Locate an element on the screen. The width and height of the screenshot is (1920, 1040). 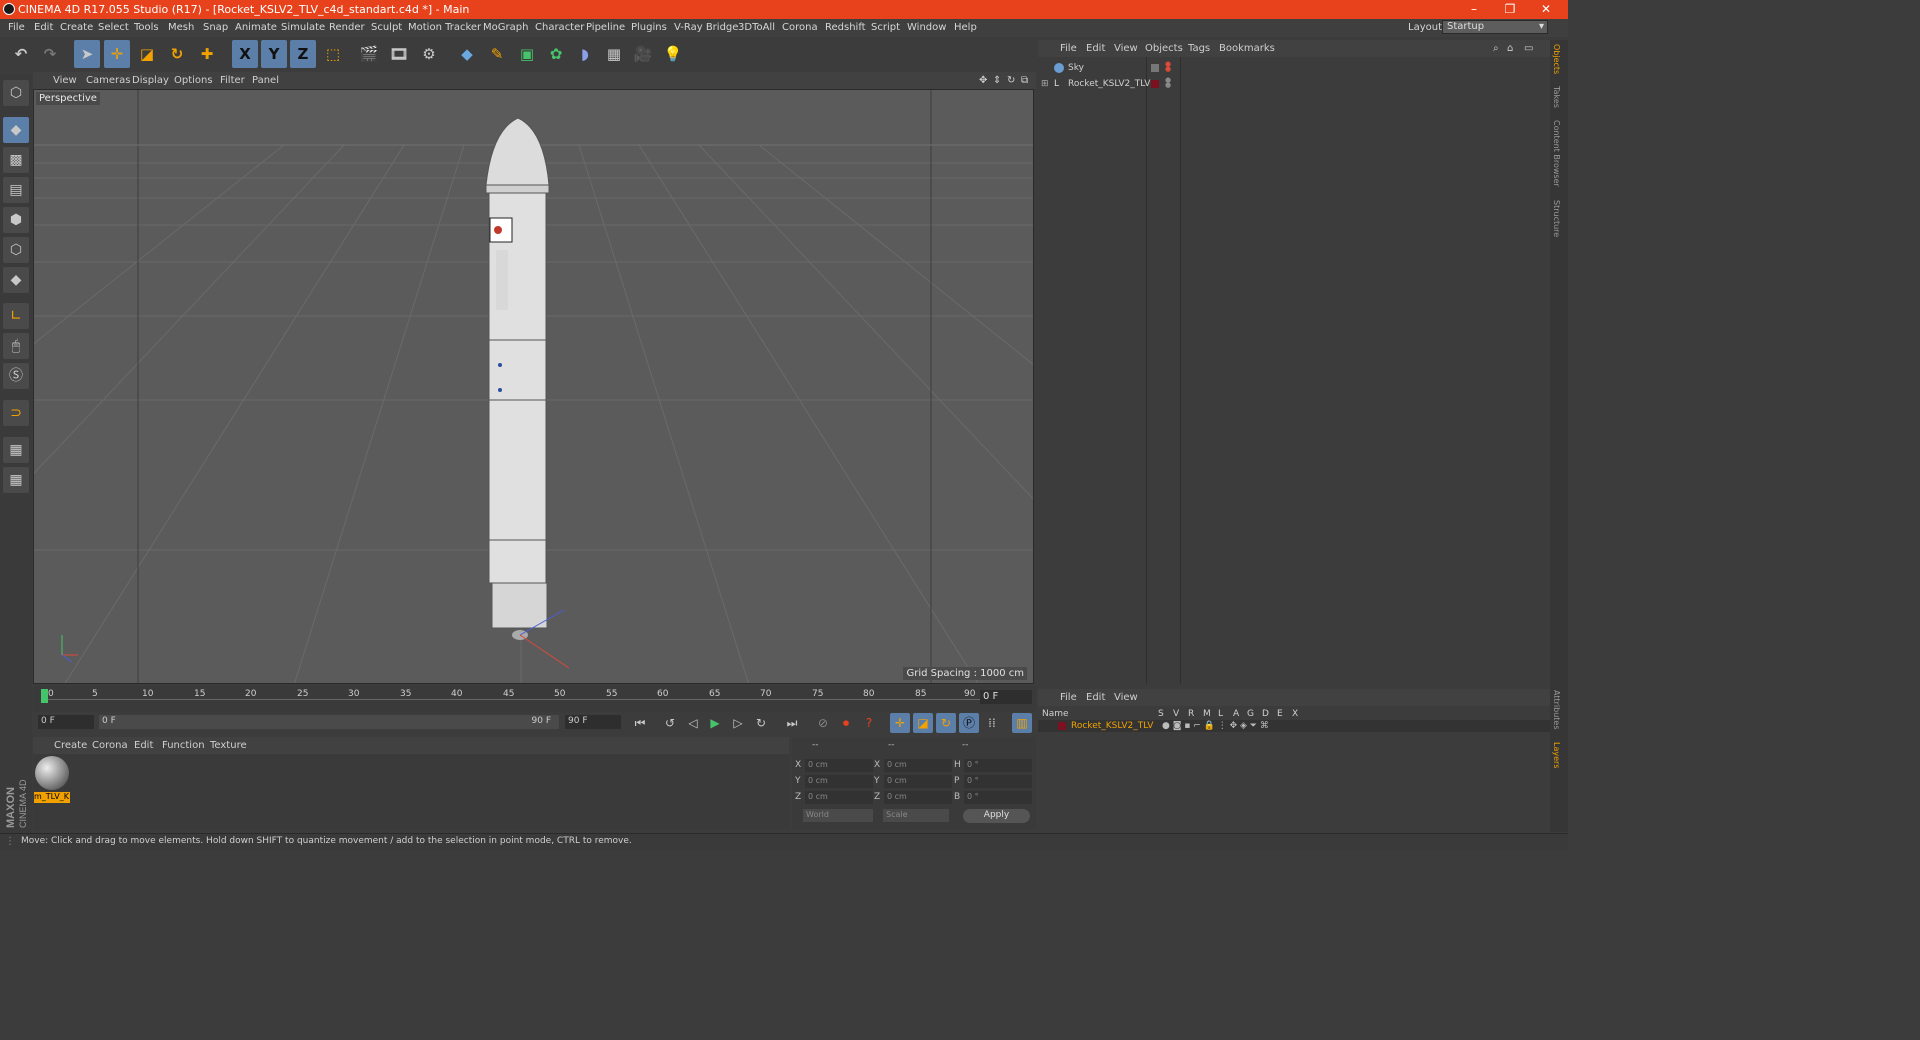
home-icon: ⌂ is located at coordinates (1510, 48).